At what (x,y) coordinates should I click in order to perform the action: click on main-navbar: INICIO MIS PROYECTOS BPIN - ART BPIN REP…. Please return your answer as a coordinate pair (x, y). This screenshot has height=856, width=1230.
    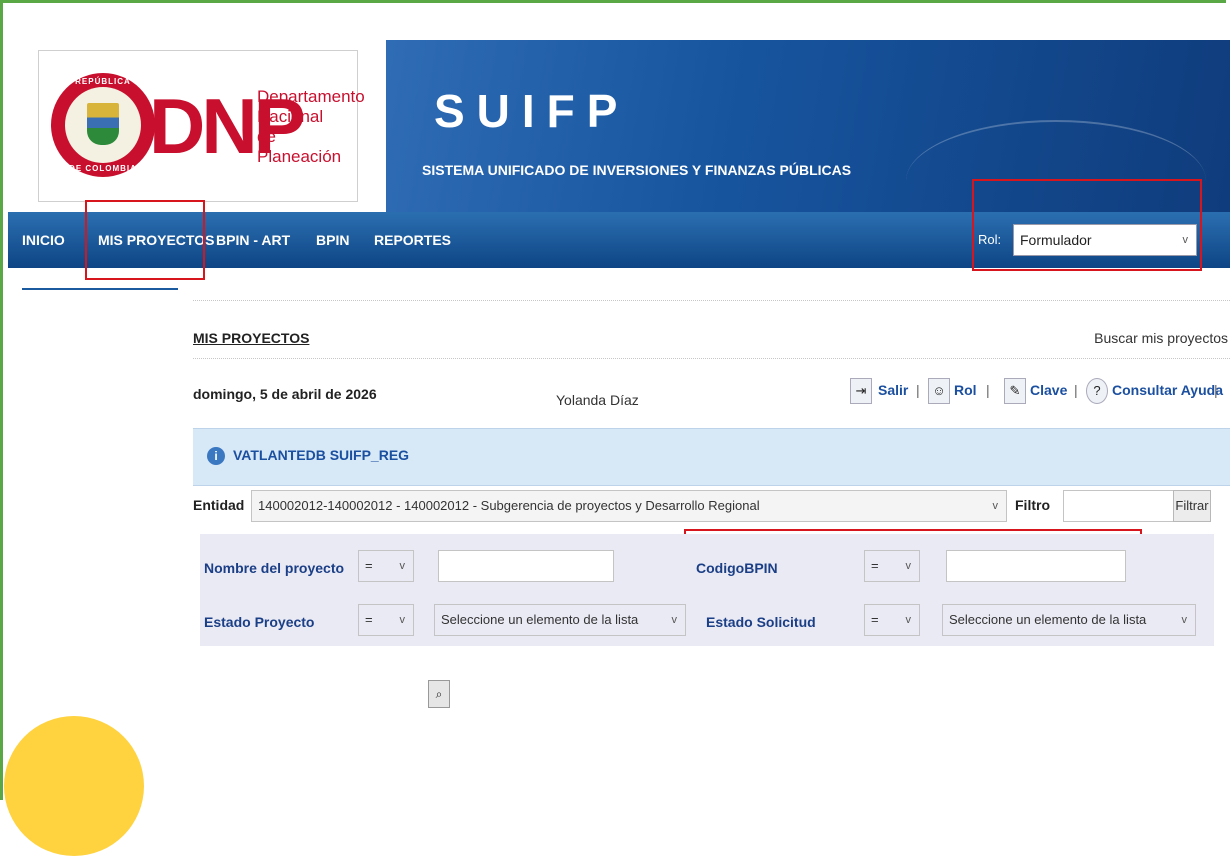
    Looking at the image, I should click on (619, 240).